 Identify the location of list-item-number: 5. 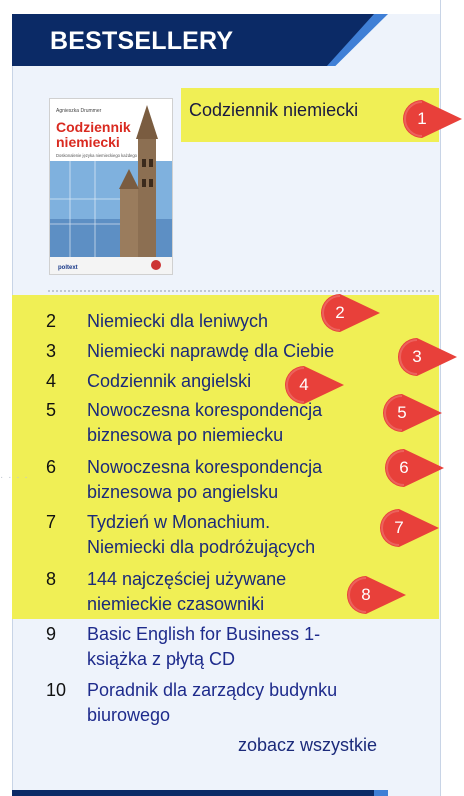
(51, 410).